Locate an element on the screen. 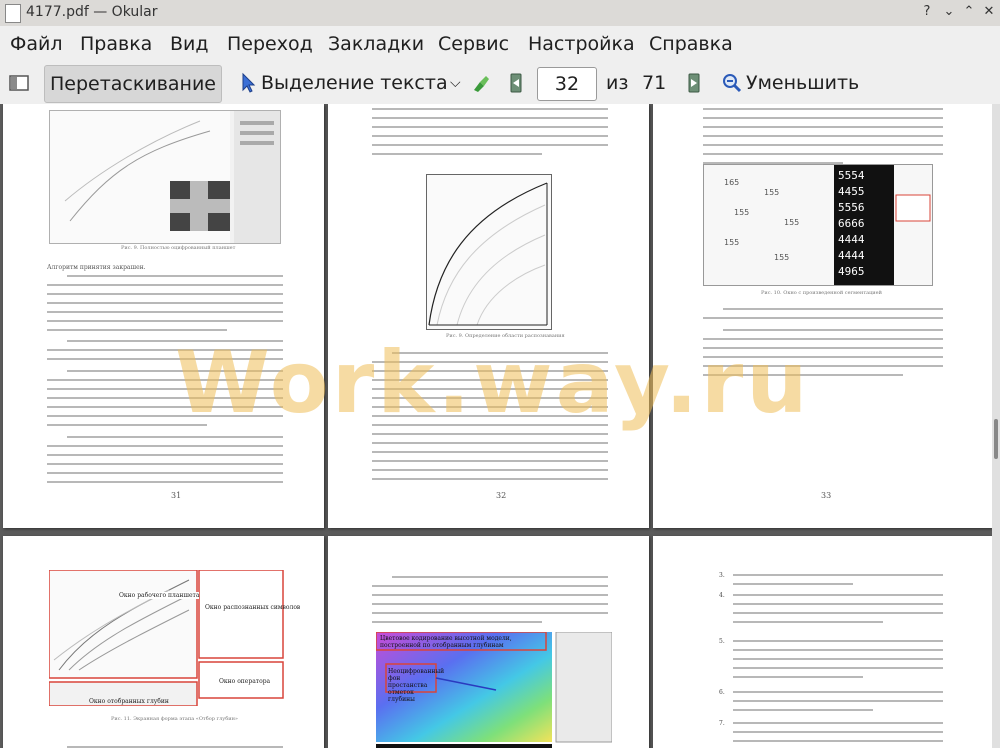 The image size is (1000, 748). svg-text: 5554 is located at coordinates (851, 175).